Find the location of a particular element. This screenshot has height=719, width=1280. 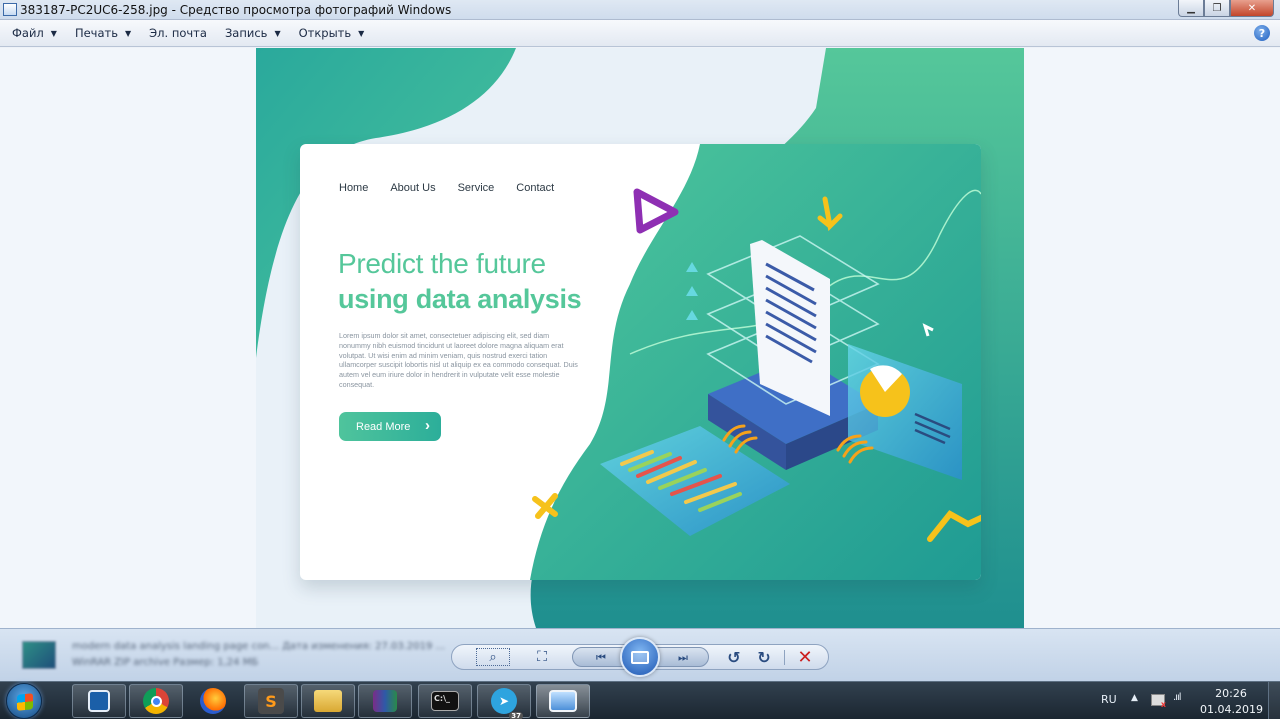

menu-file: Файл ▼ is located at coordinates (34, 33).